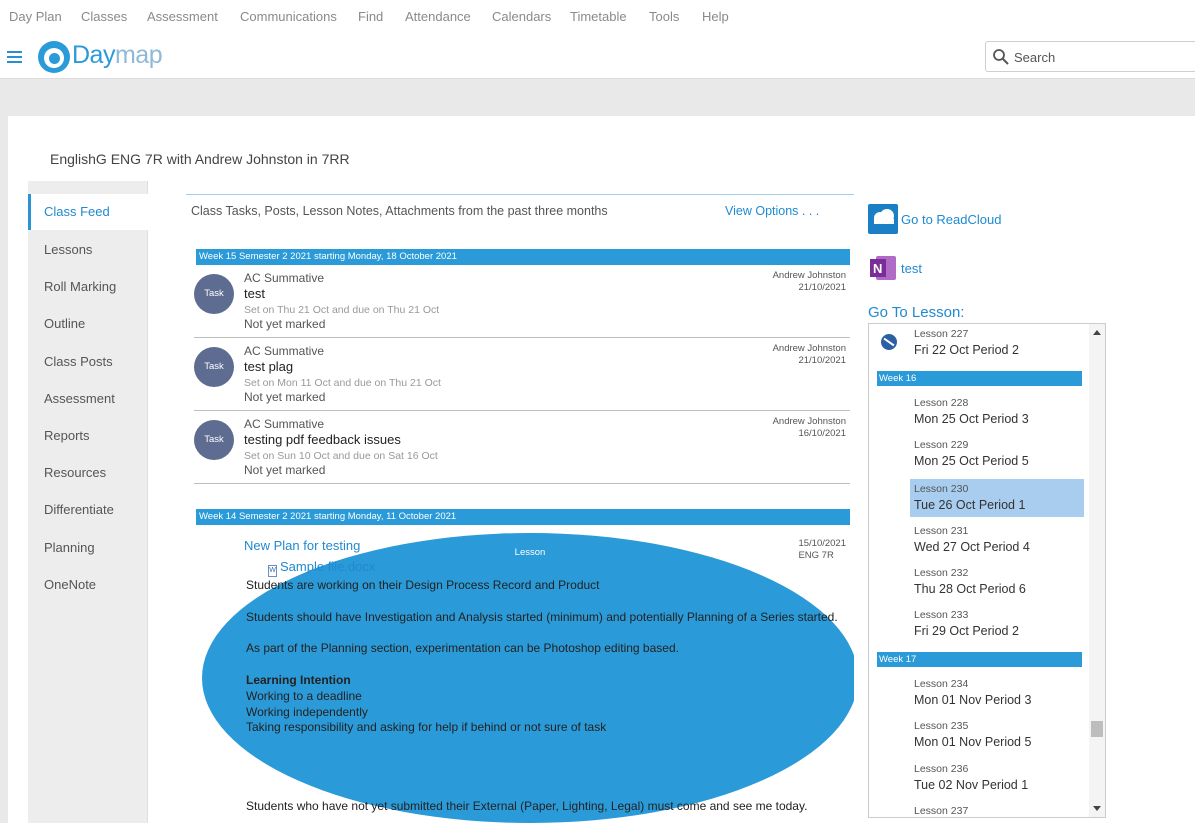  I want to click on lesson-list-item: Lesson 237, so click(997, 809).